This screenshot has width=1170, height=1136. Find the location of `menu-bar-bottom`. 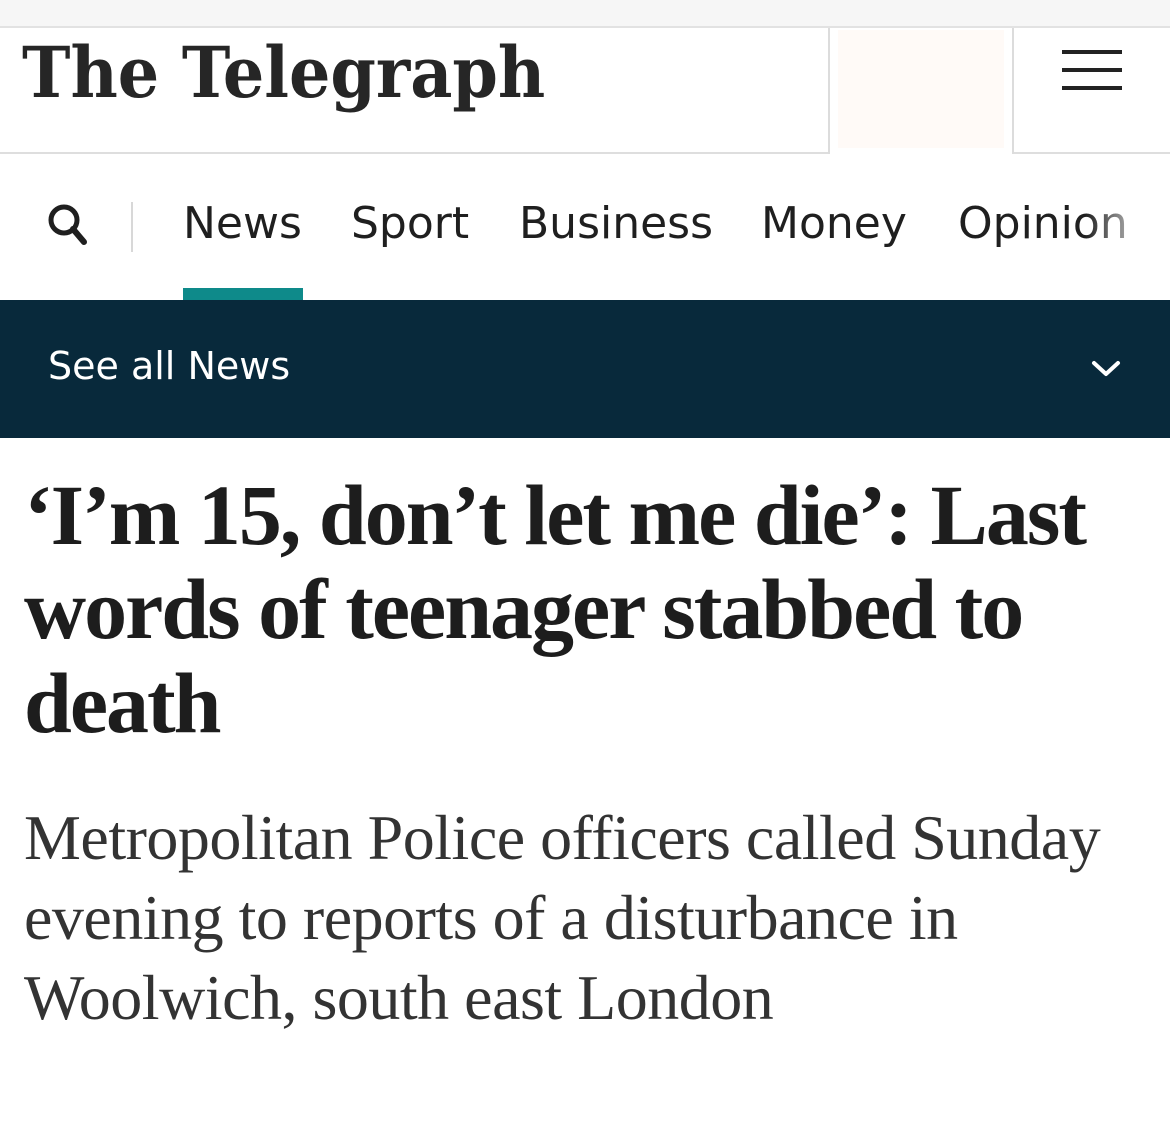

menu-bar-bottom is located at coordinates (1092, 88).